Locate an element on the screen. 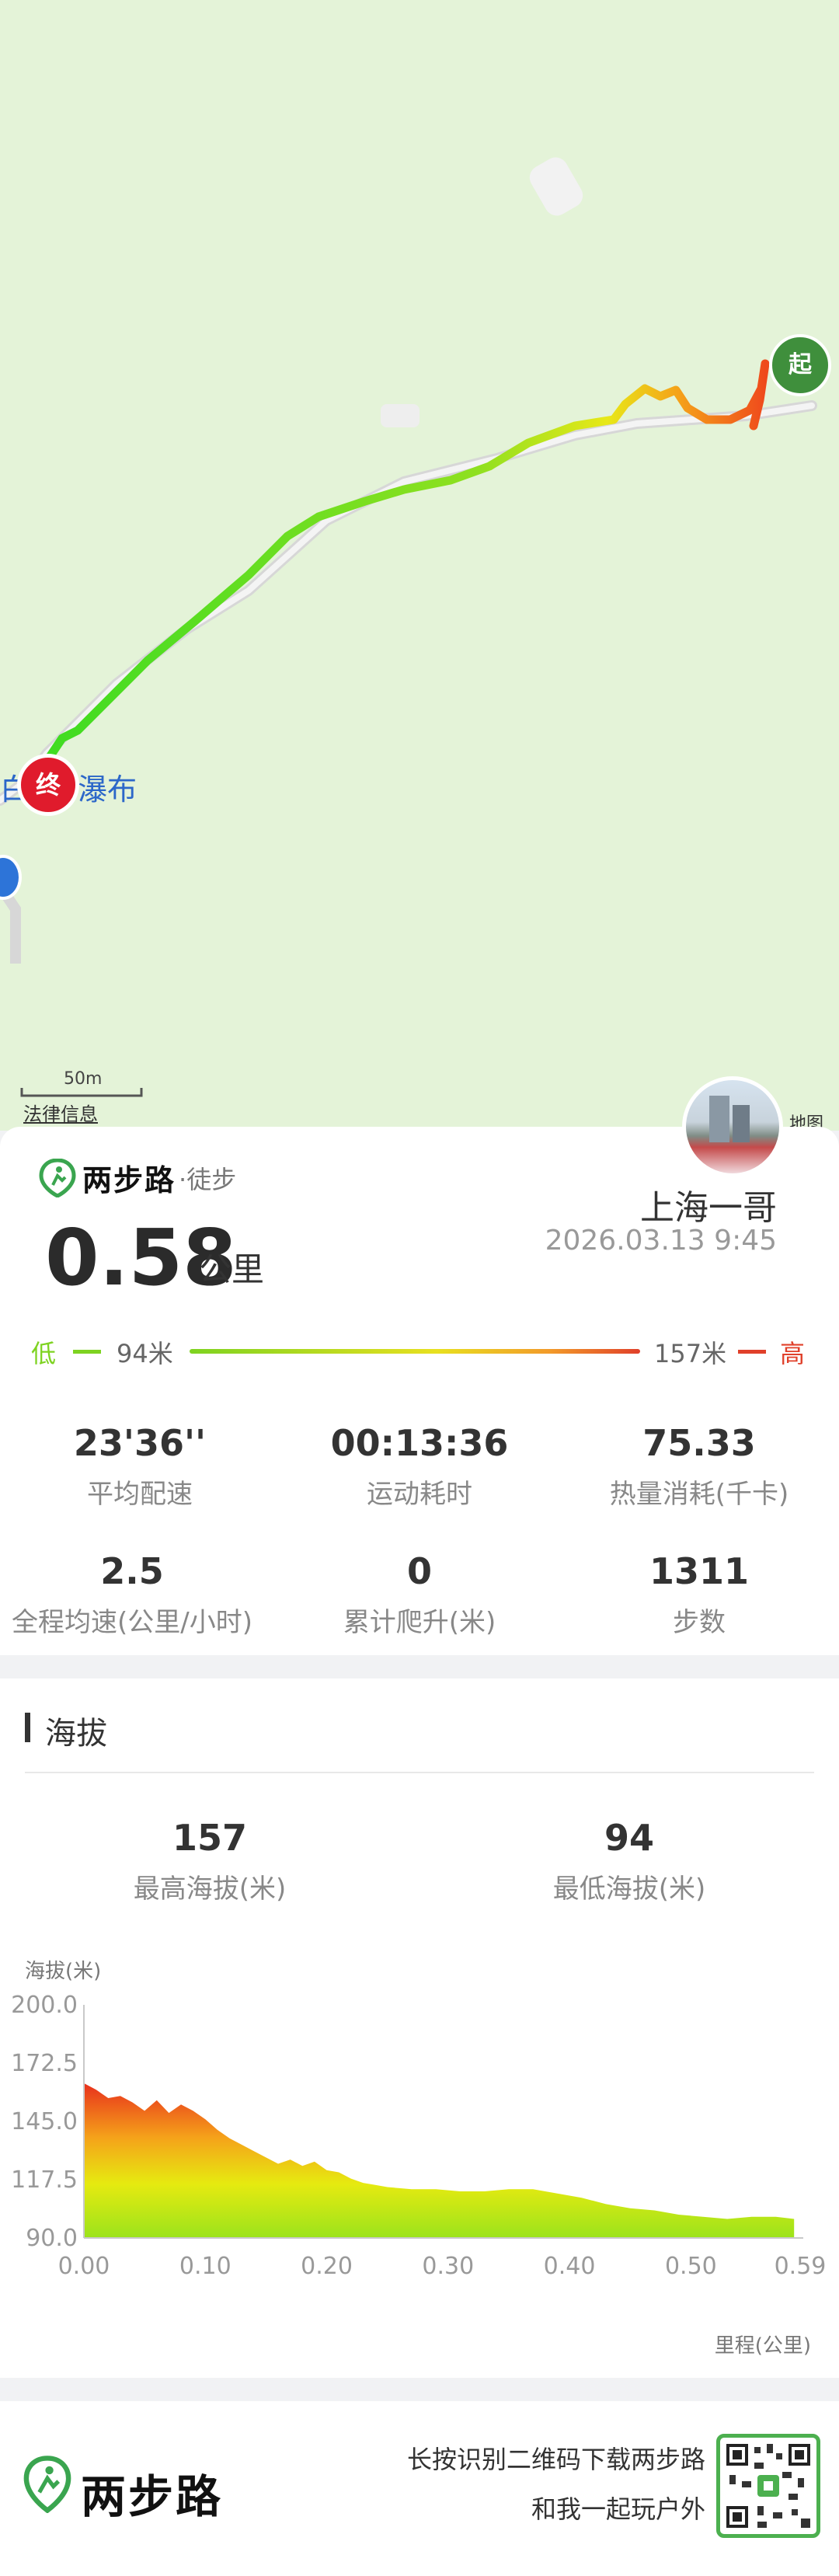 This screenshot has height=2576, width=839. footer-brand: 两步路 is located at coordinates (153, 2496).